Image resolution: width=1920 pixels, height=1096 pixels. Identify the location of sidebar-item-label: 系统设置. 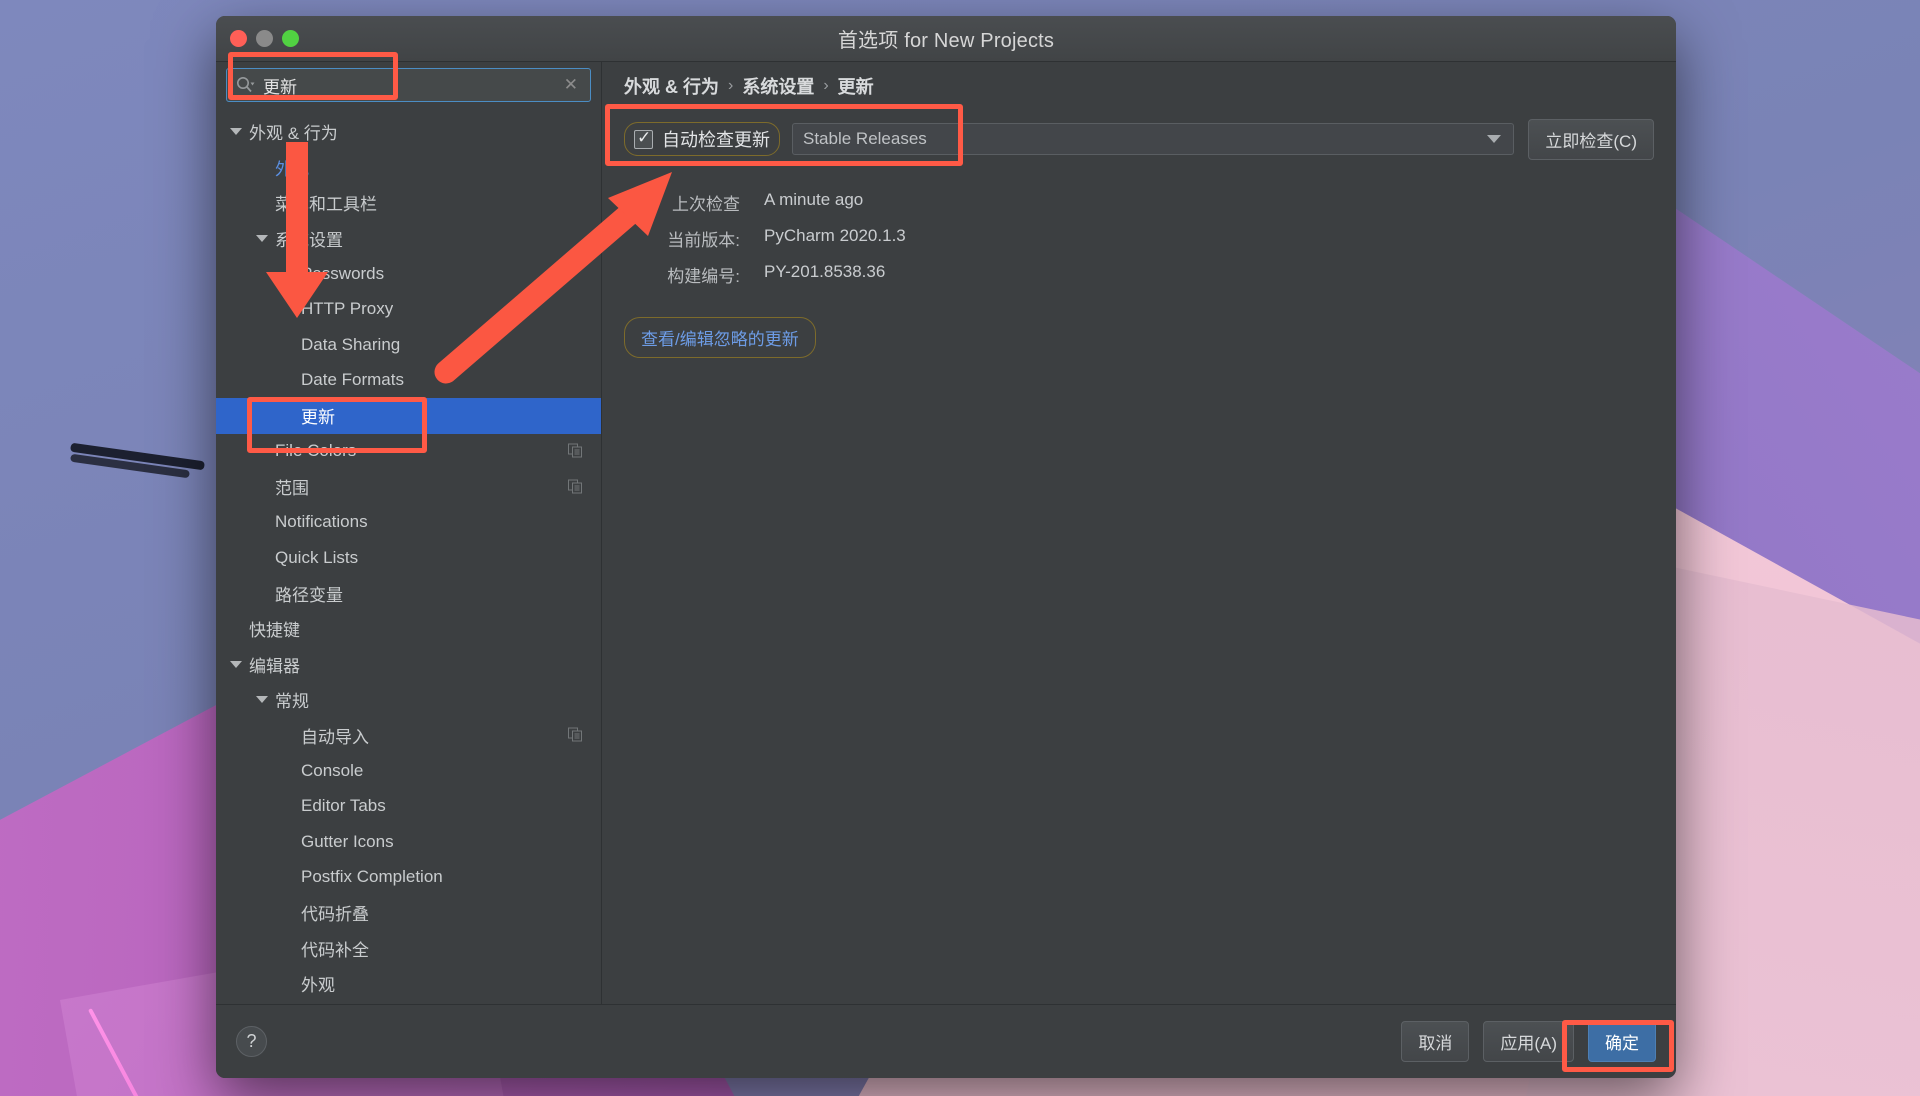
(309, 240).